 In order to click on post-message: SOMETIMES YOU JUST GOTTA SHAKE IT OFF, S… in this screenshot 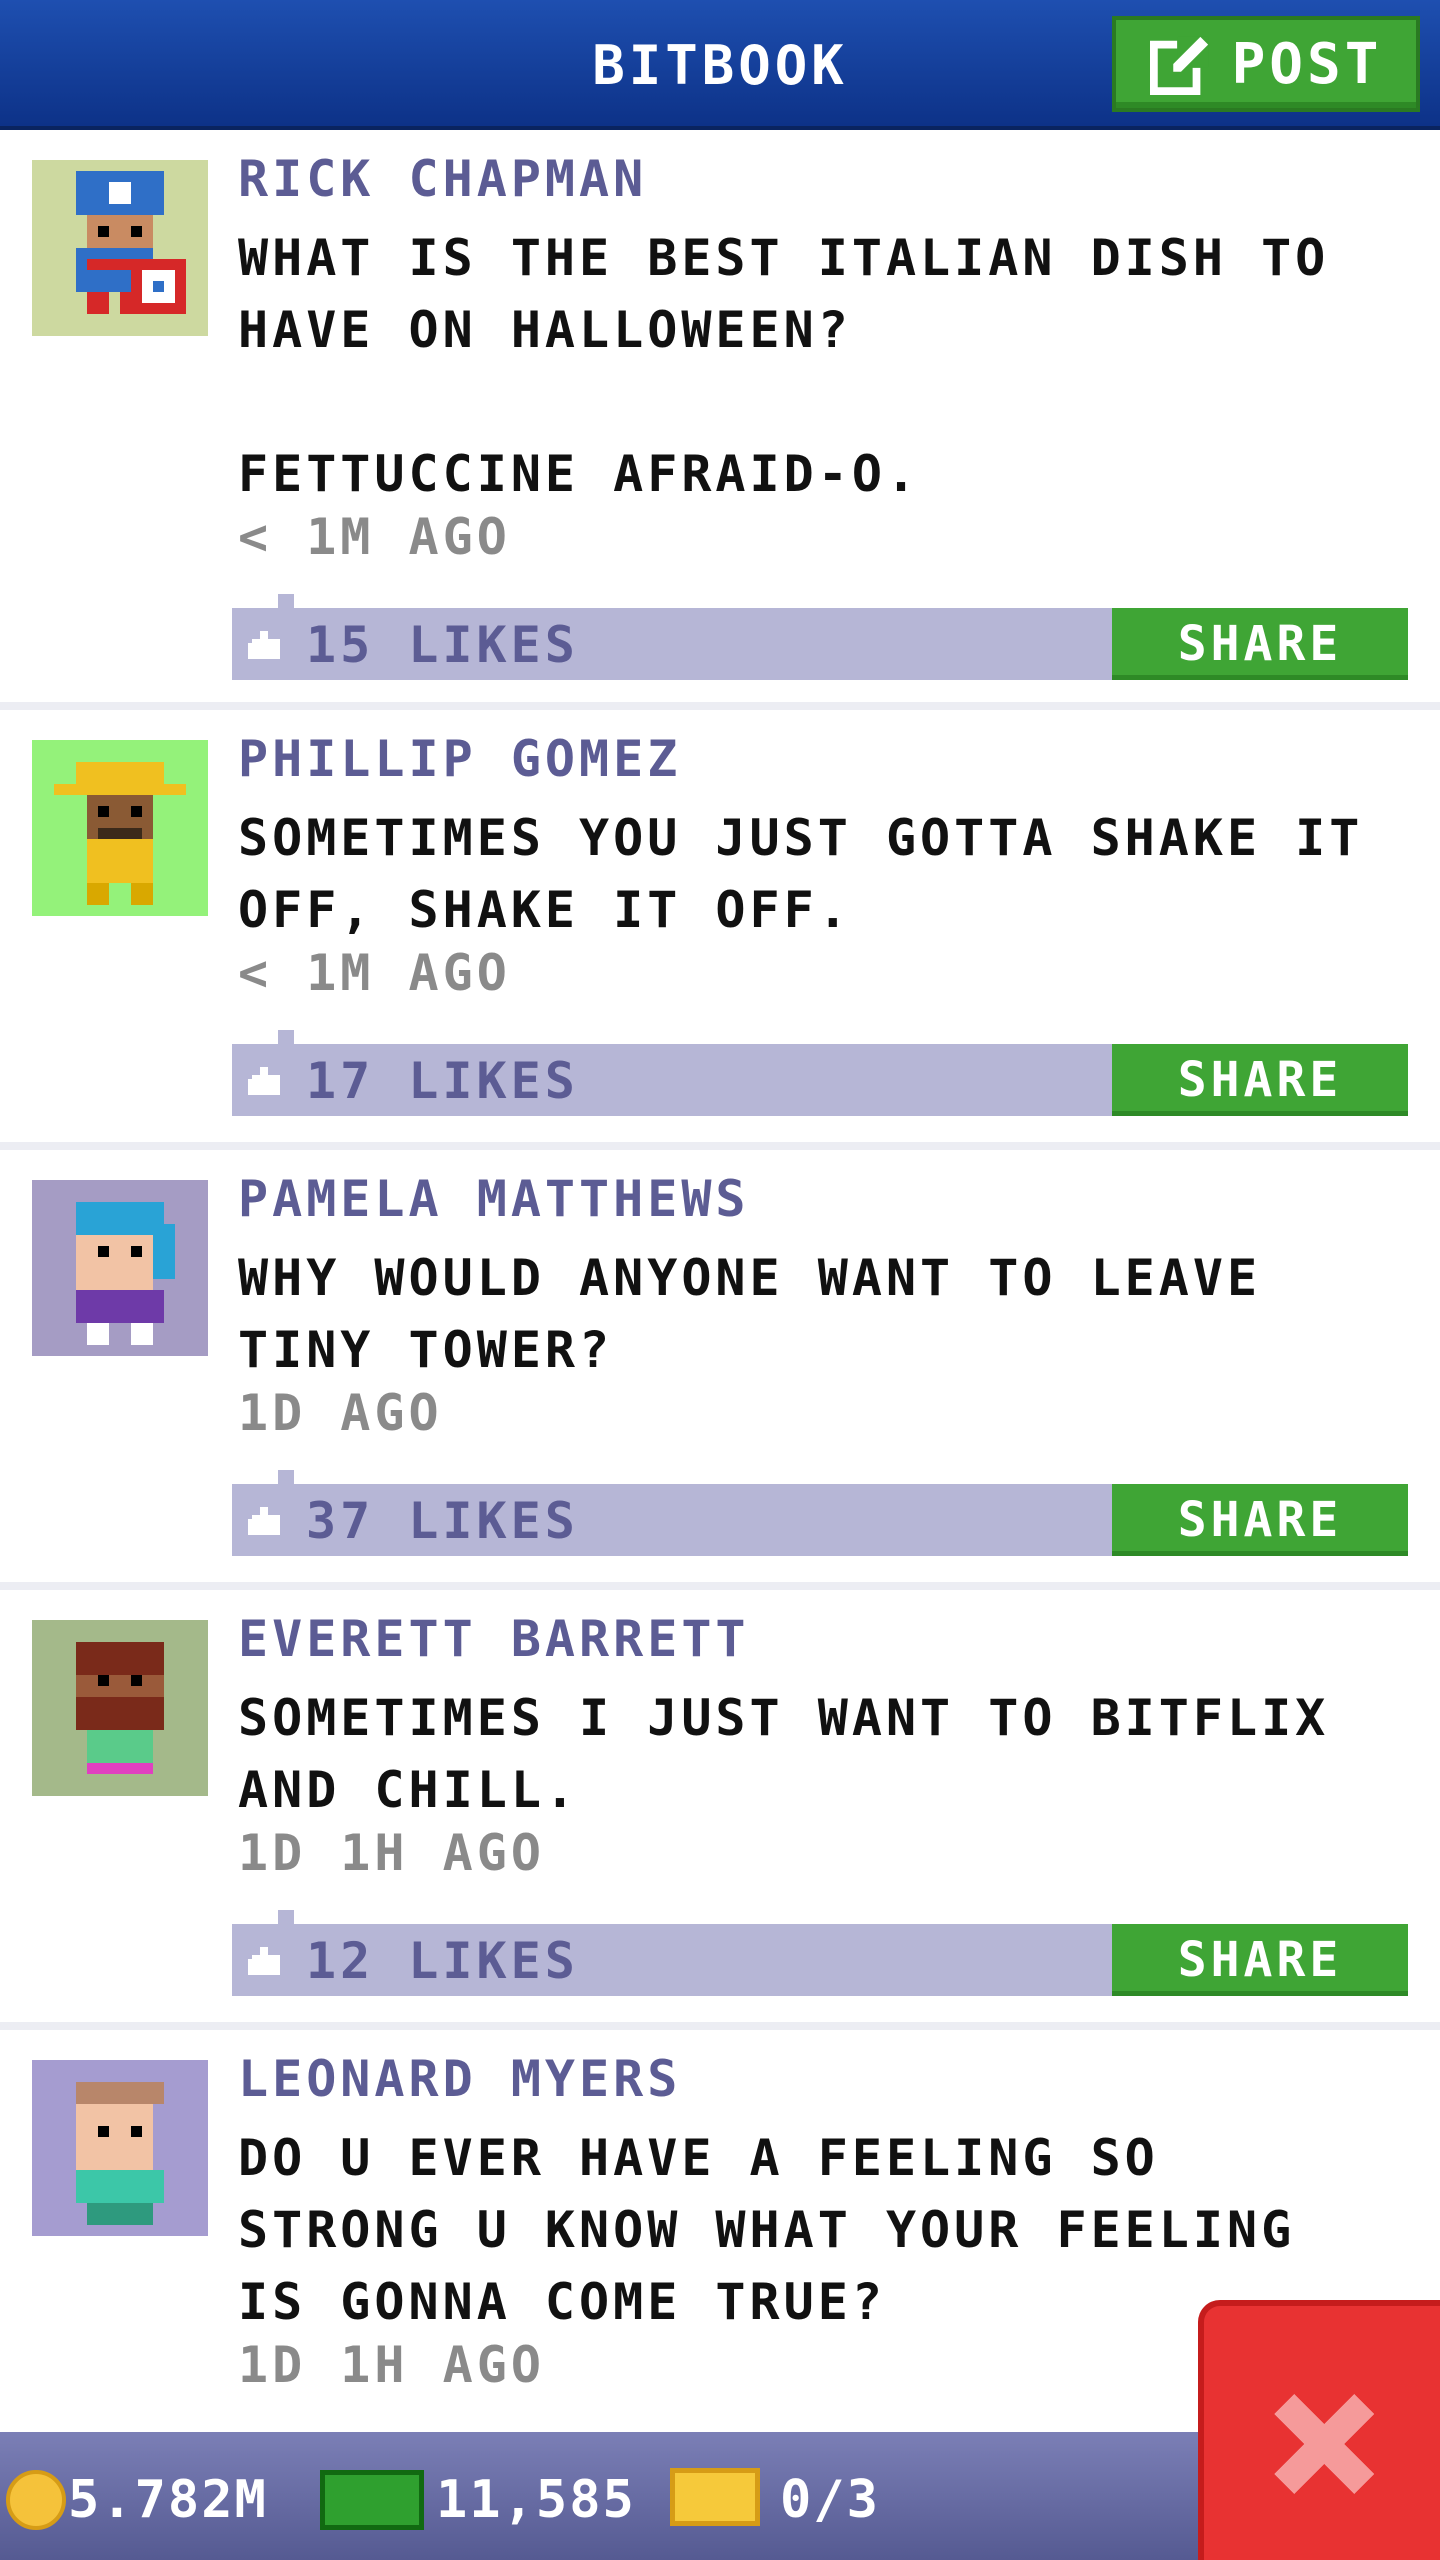, I will do `click(801, 874)`.